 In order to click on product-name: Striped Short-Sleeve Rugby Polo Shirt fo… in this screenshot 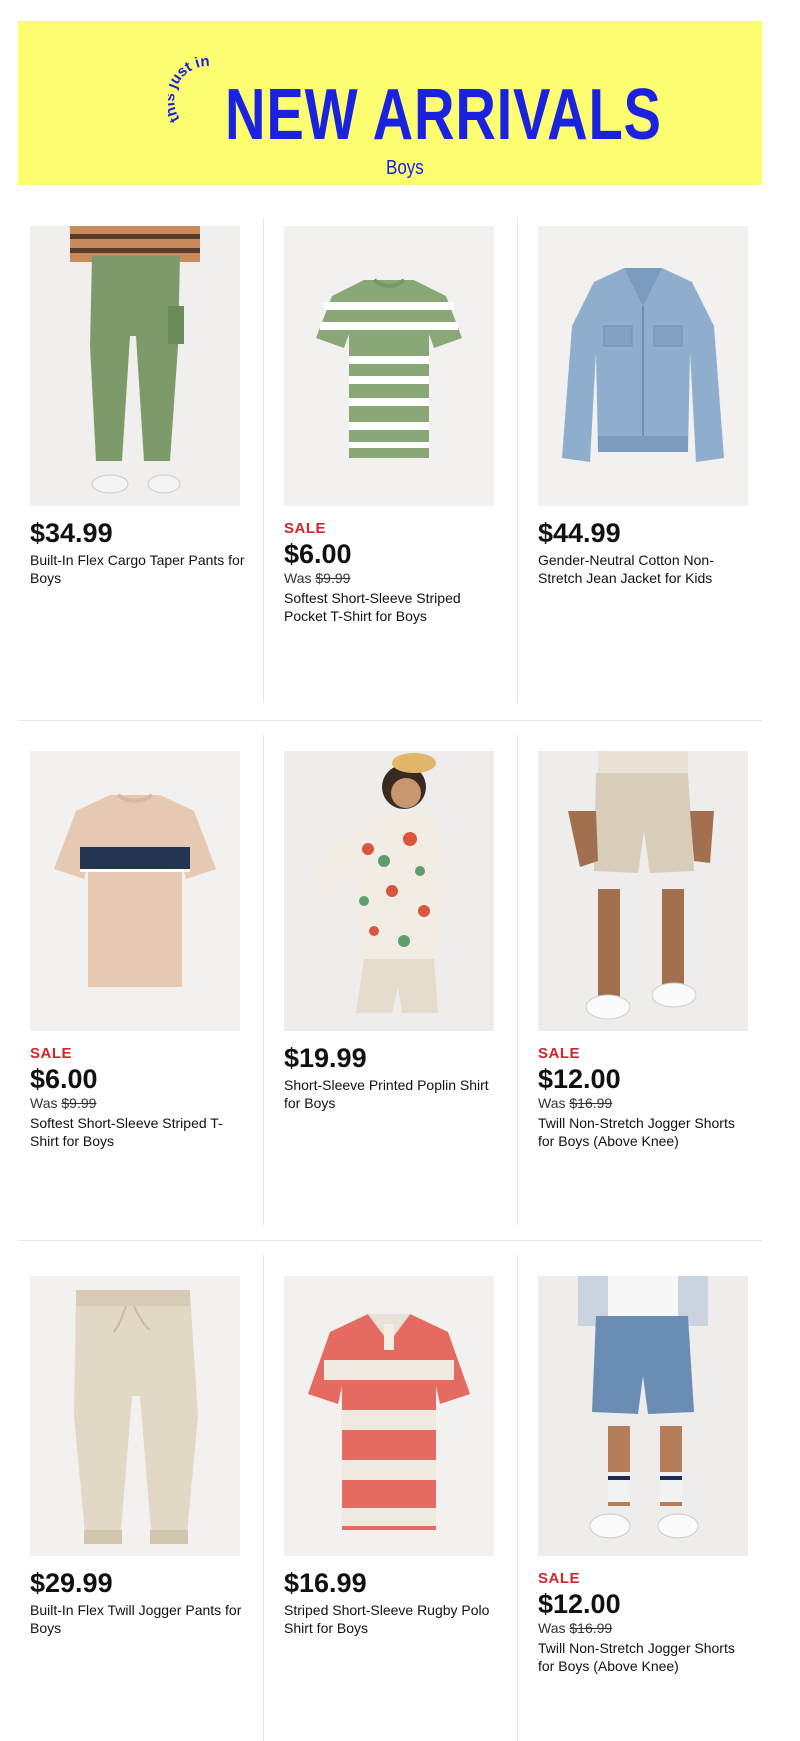, I will do `click(391, 1619)`.